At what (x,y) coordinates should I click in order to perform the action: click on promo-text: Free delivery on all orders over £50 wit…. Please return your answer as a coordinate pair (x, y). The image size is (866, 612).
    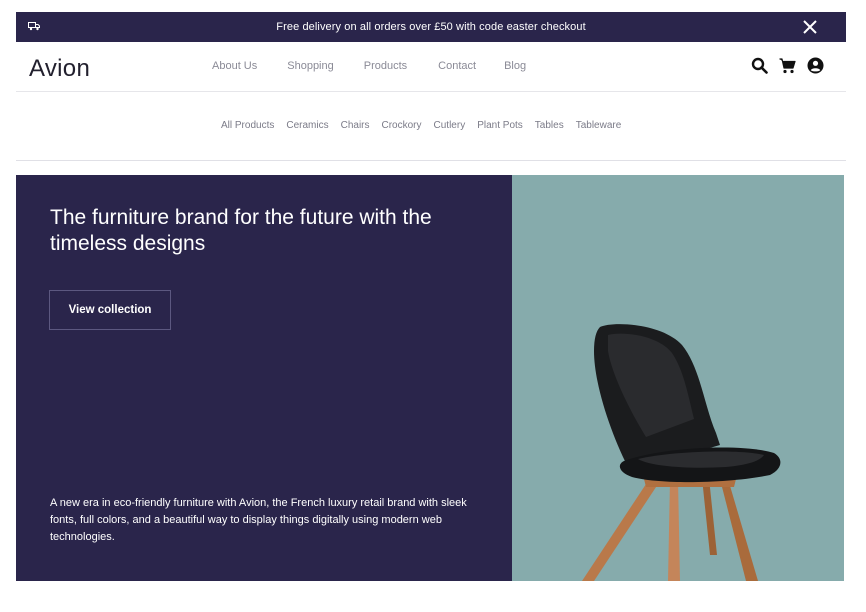
    Looking at the image, I should click on (431, 27).